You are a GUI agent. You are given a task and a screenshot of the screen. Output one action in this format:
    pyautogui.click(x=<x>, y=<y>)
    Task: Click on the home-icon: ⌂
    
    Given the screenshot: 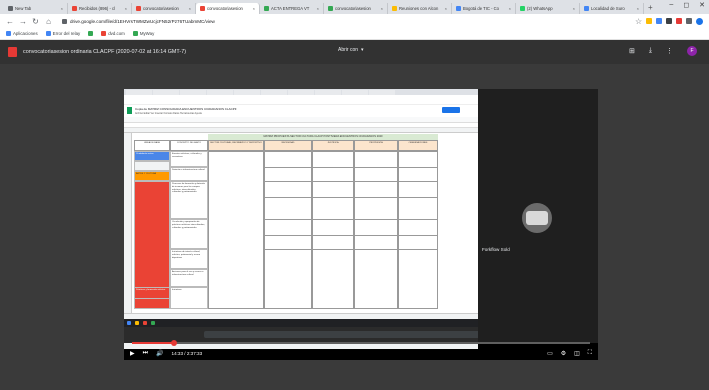 What is the action you would take?
    pyautogui.click(x=48, y=21)
    